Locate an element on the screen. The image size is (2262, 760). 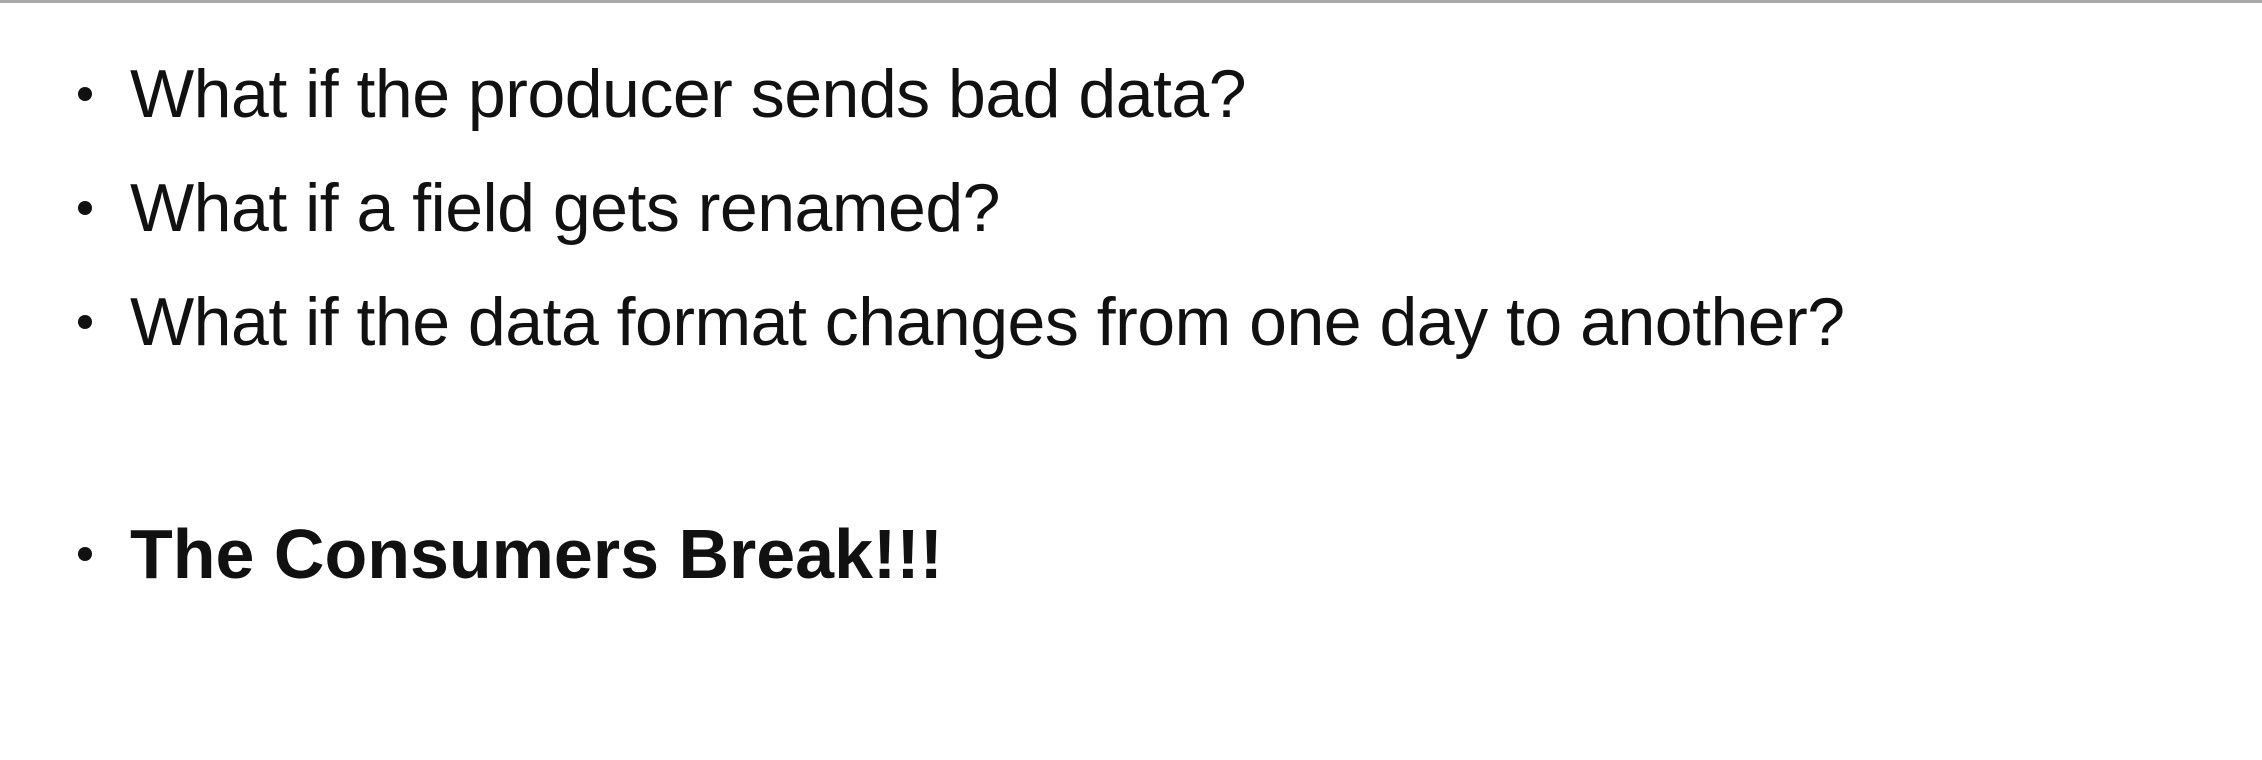
bullet-text: What if a field gets renamed? is located at coordinates (565, 208).